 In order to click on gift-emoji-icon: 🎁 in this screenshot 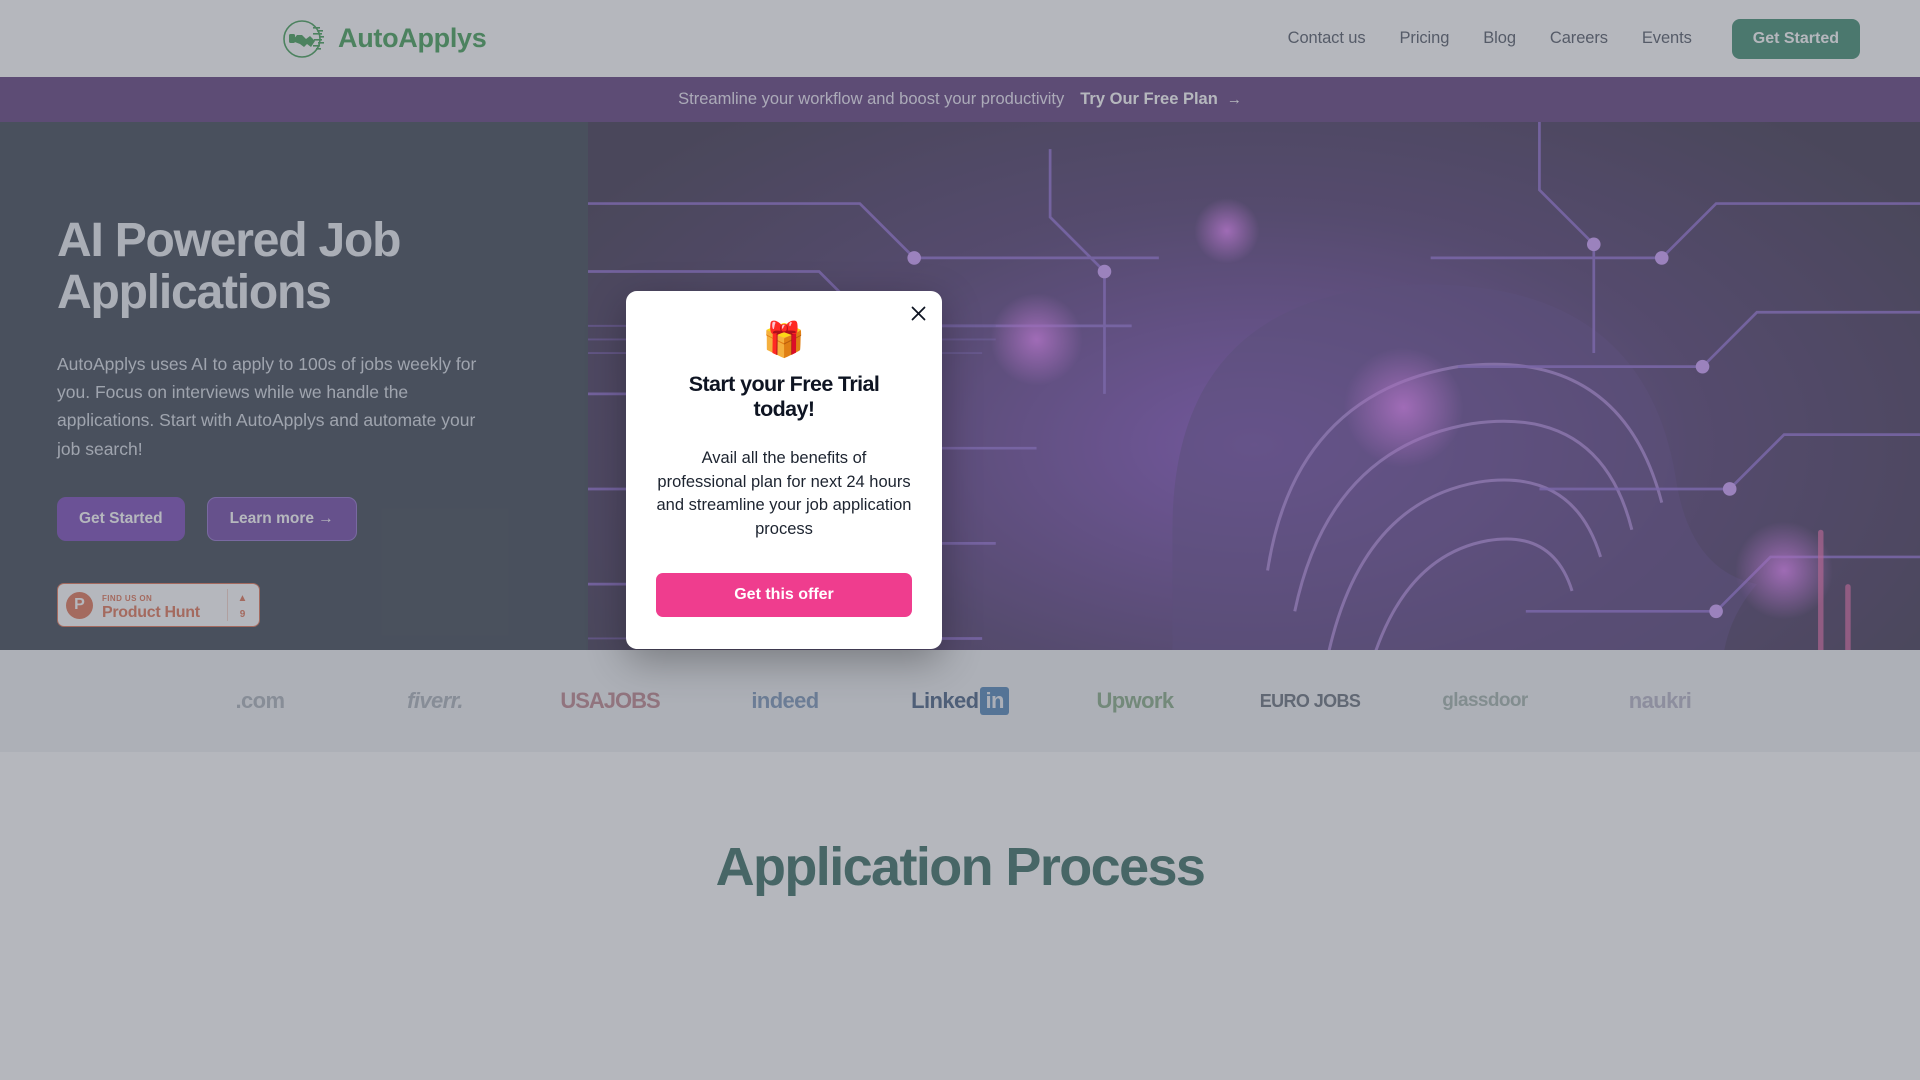, I will do `click(784, 340)`.